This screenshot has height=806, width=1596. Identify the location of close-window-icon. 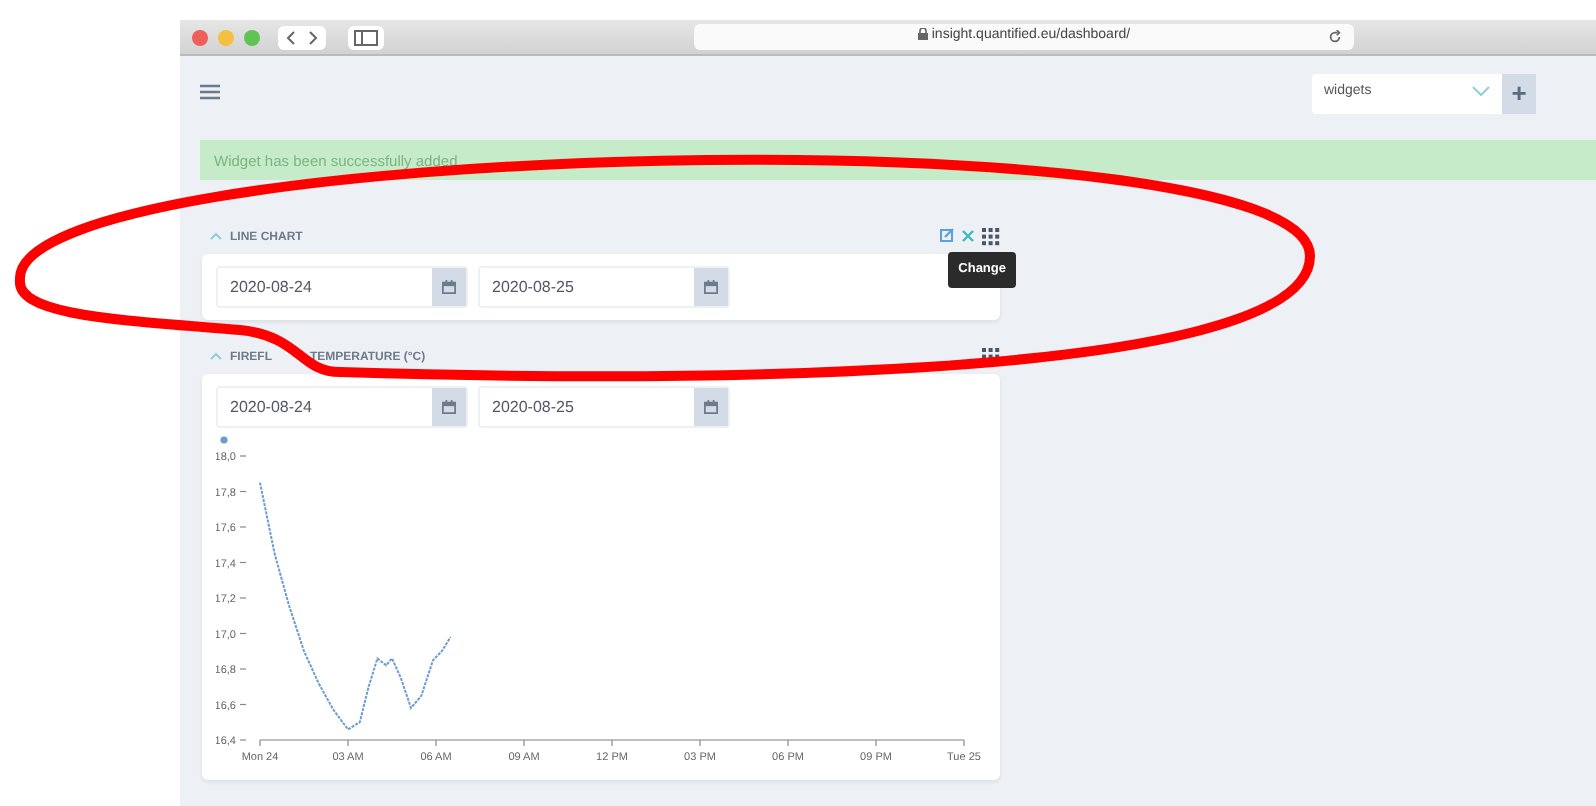
(200, 37).